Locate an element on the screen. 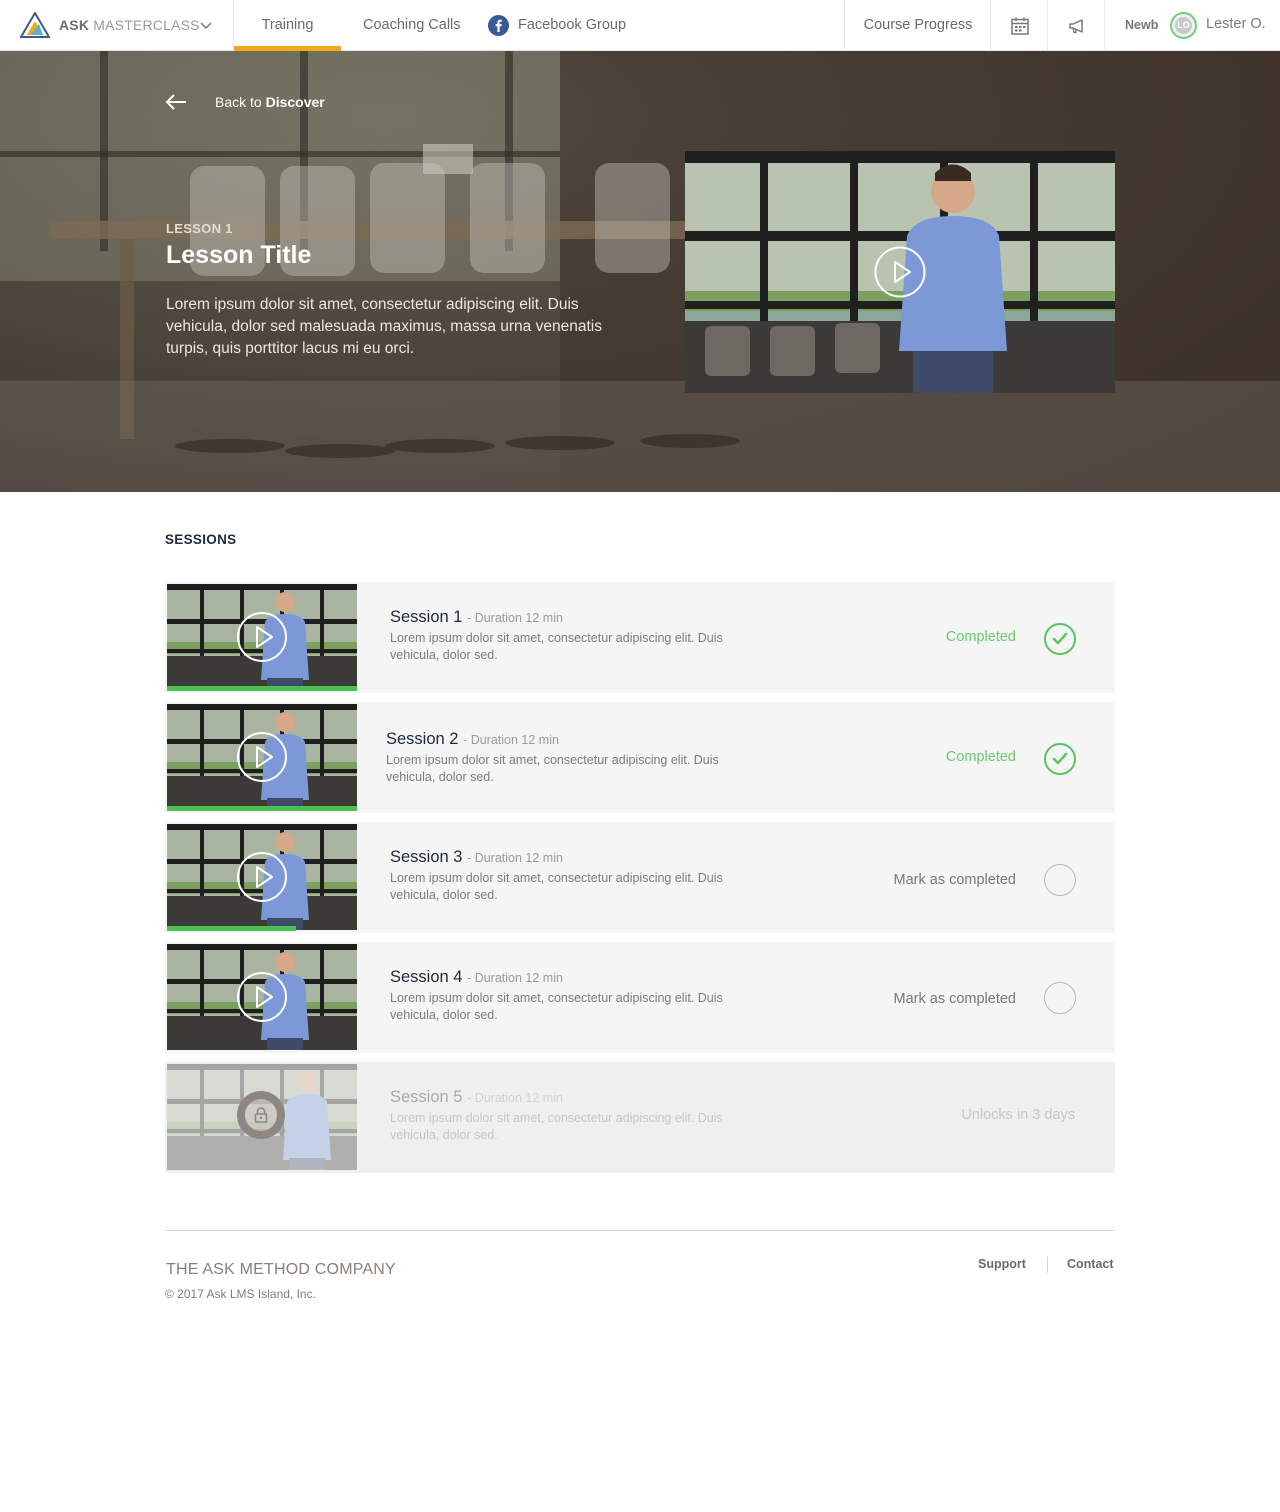 The height and width of the screenshot is (1512, 1280). brand-switcher: ASK MASTERCLASS is located at coordinates (117, 25).